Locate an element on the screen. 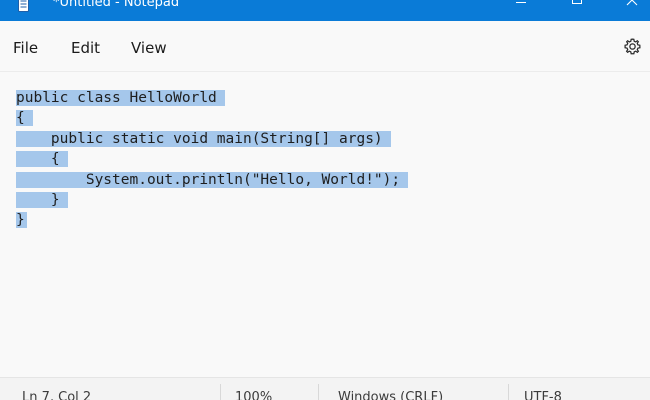 Image resolution: width=650 pixels, height=400 pixels. menu-view: View is located at coordinates (149, 48).